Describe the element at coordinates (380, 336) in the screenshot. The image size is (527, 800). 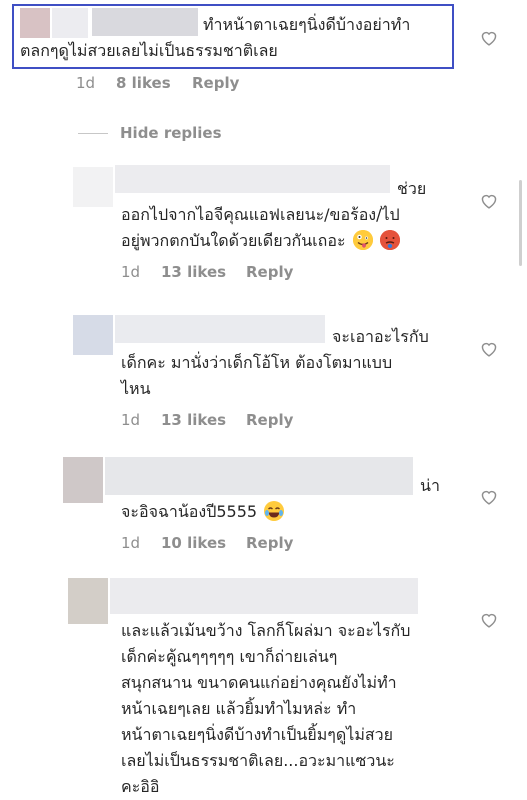
I see `comment-text: จะเอาอะไรกับ` at that location.